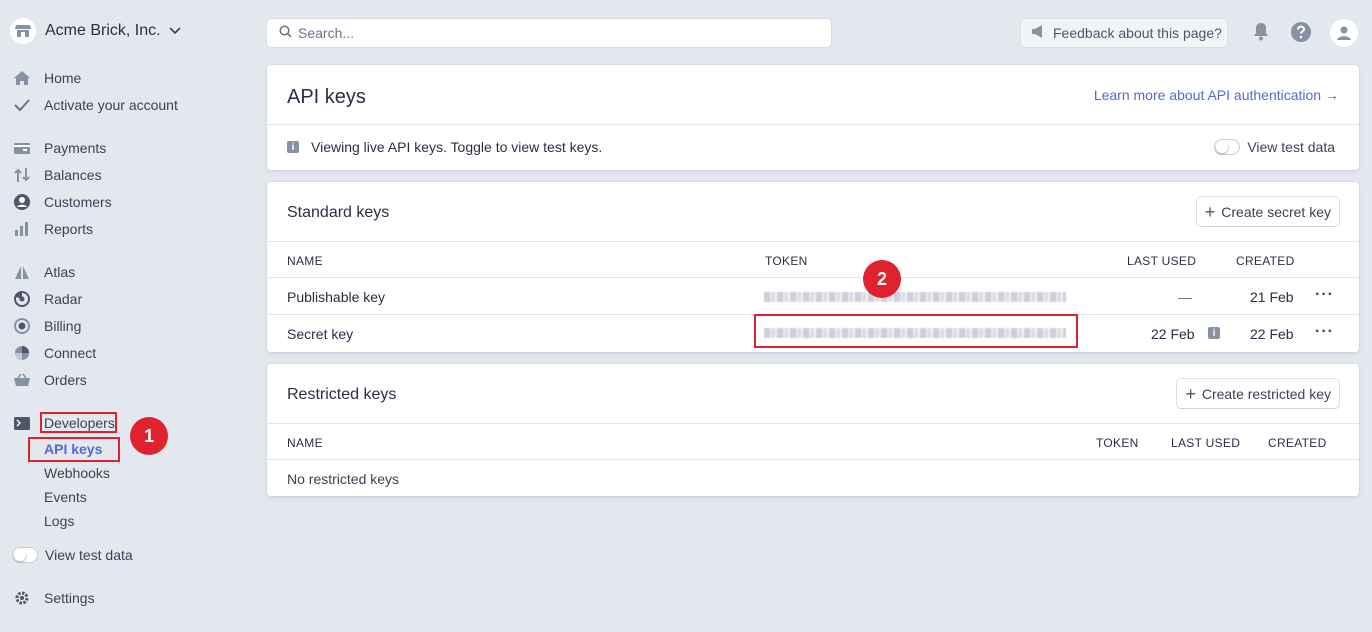  What do you see at coordinates (22, 148) in the screenshot?
I see `payments-icon` at bounding box center [22, 148].